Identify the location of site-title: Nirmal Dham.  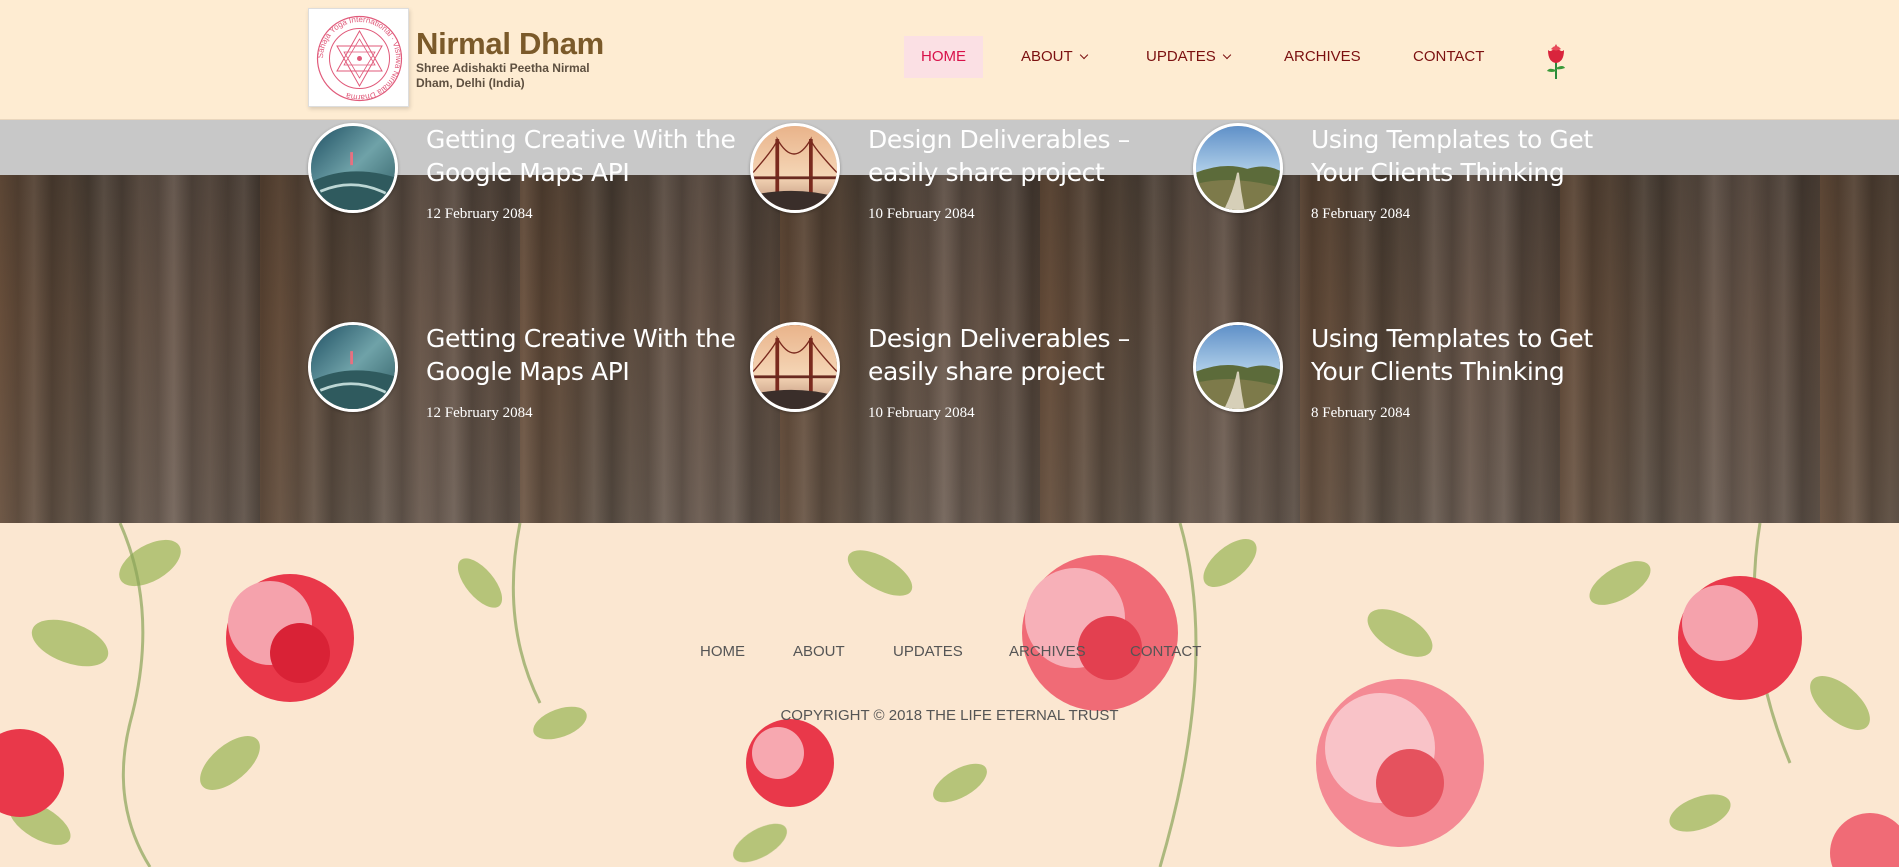
(510, 44).